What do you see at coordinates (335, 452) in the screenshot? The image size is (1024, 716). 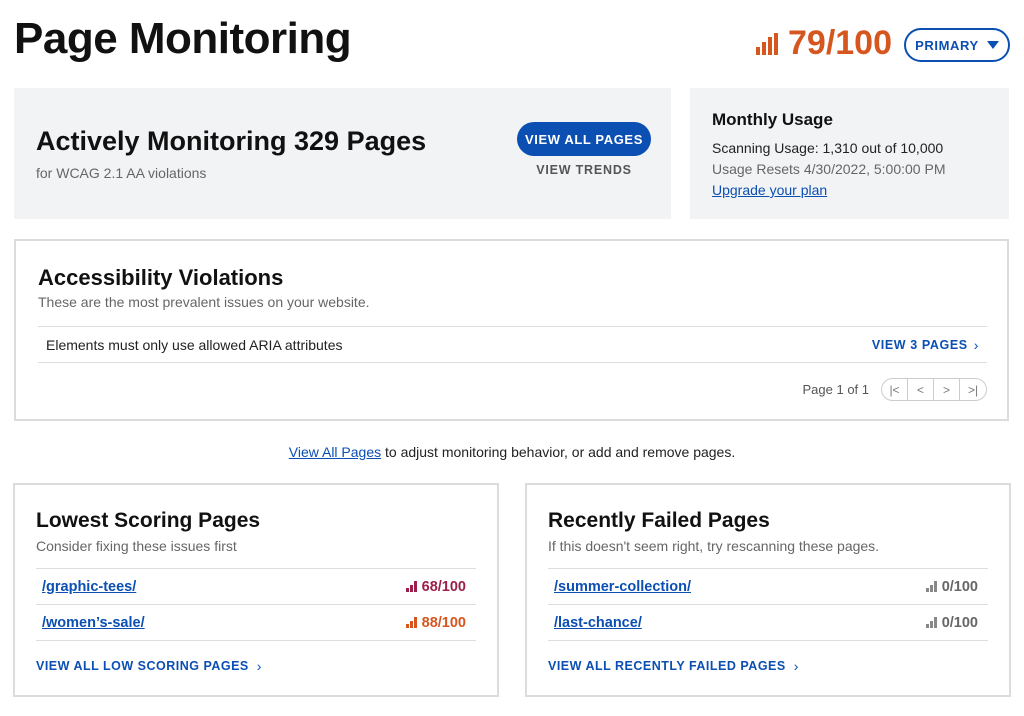 I see `view-all-pages-link: View All Pages` at bounding box center [335, 452].